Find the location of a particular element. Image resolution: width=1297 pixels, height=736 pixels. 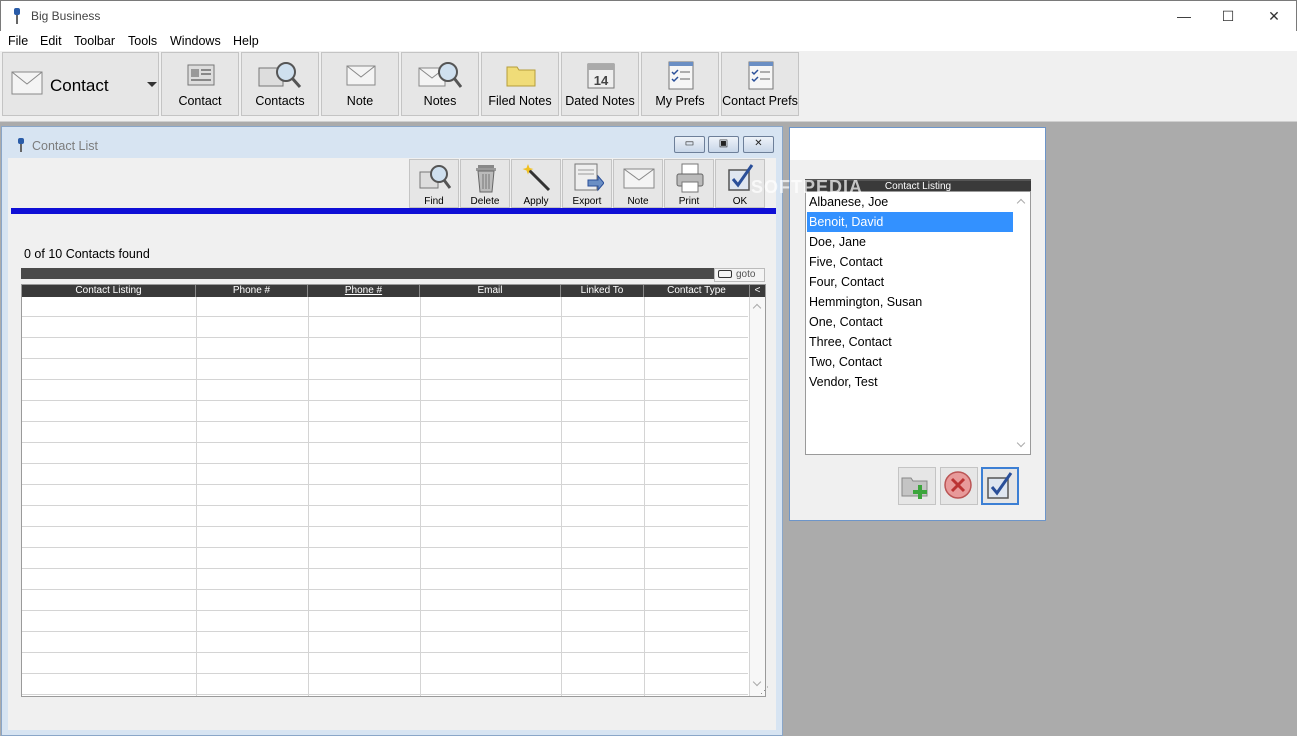

find-button: Find is located at coordinates (434, 183).